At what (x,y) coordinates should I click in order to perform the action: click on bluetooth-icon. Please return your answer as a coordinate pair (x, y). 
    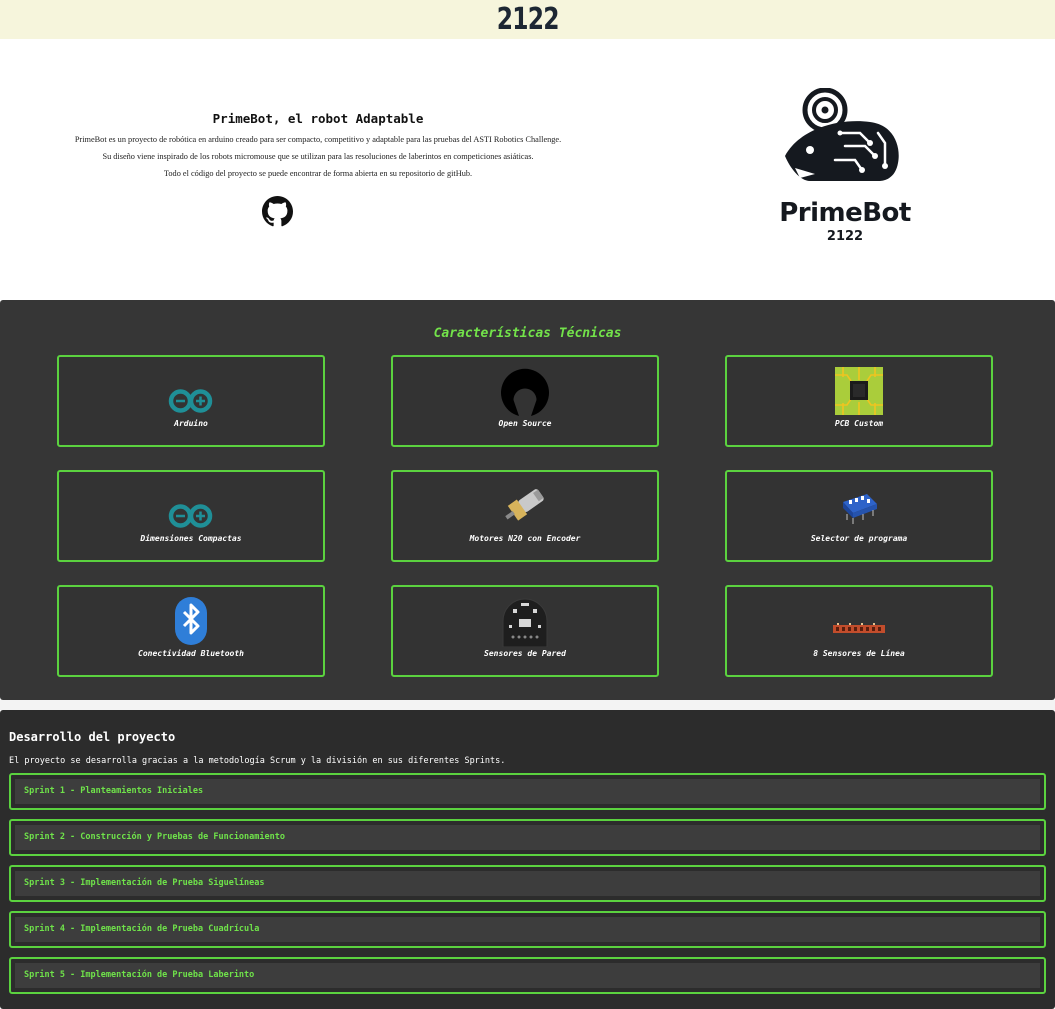
    Looking at the image, I should click on (191, 621).